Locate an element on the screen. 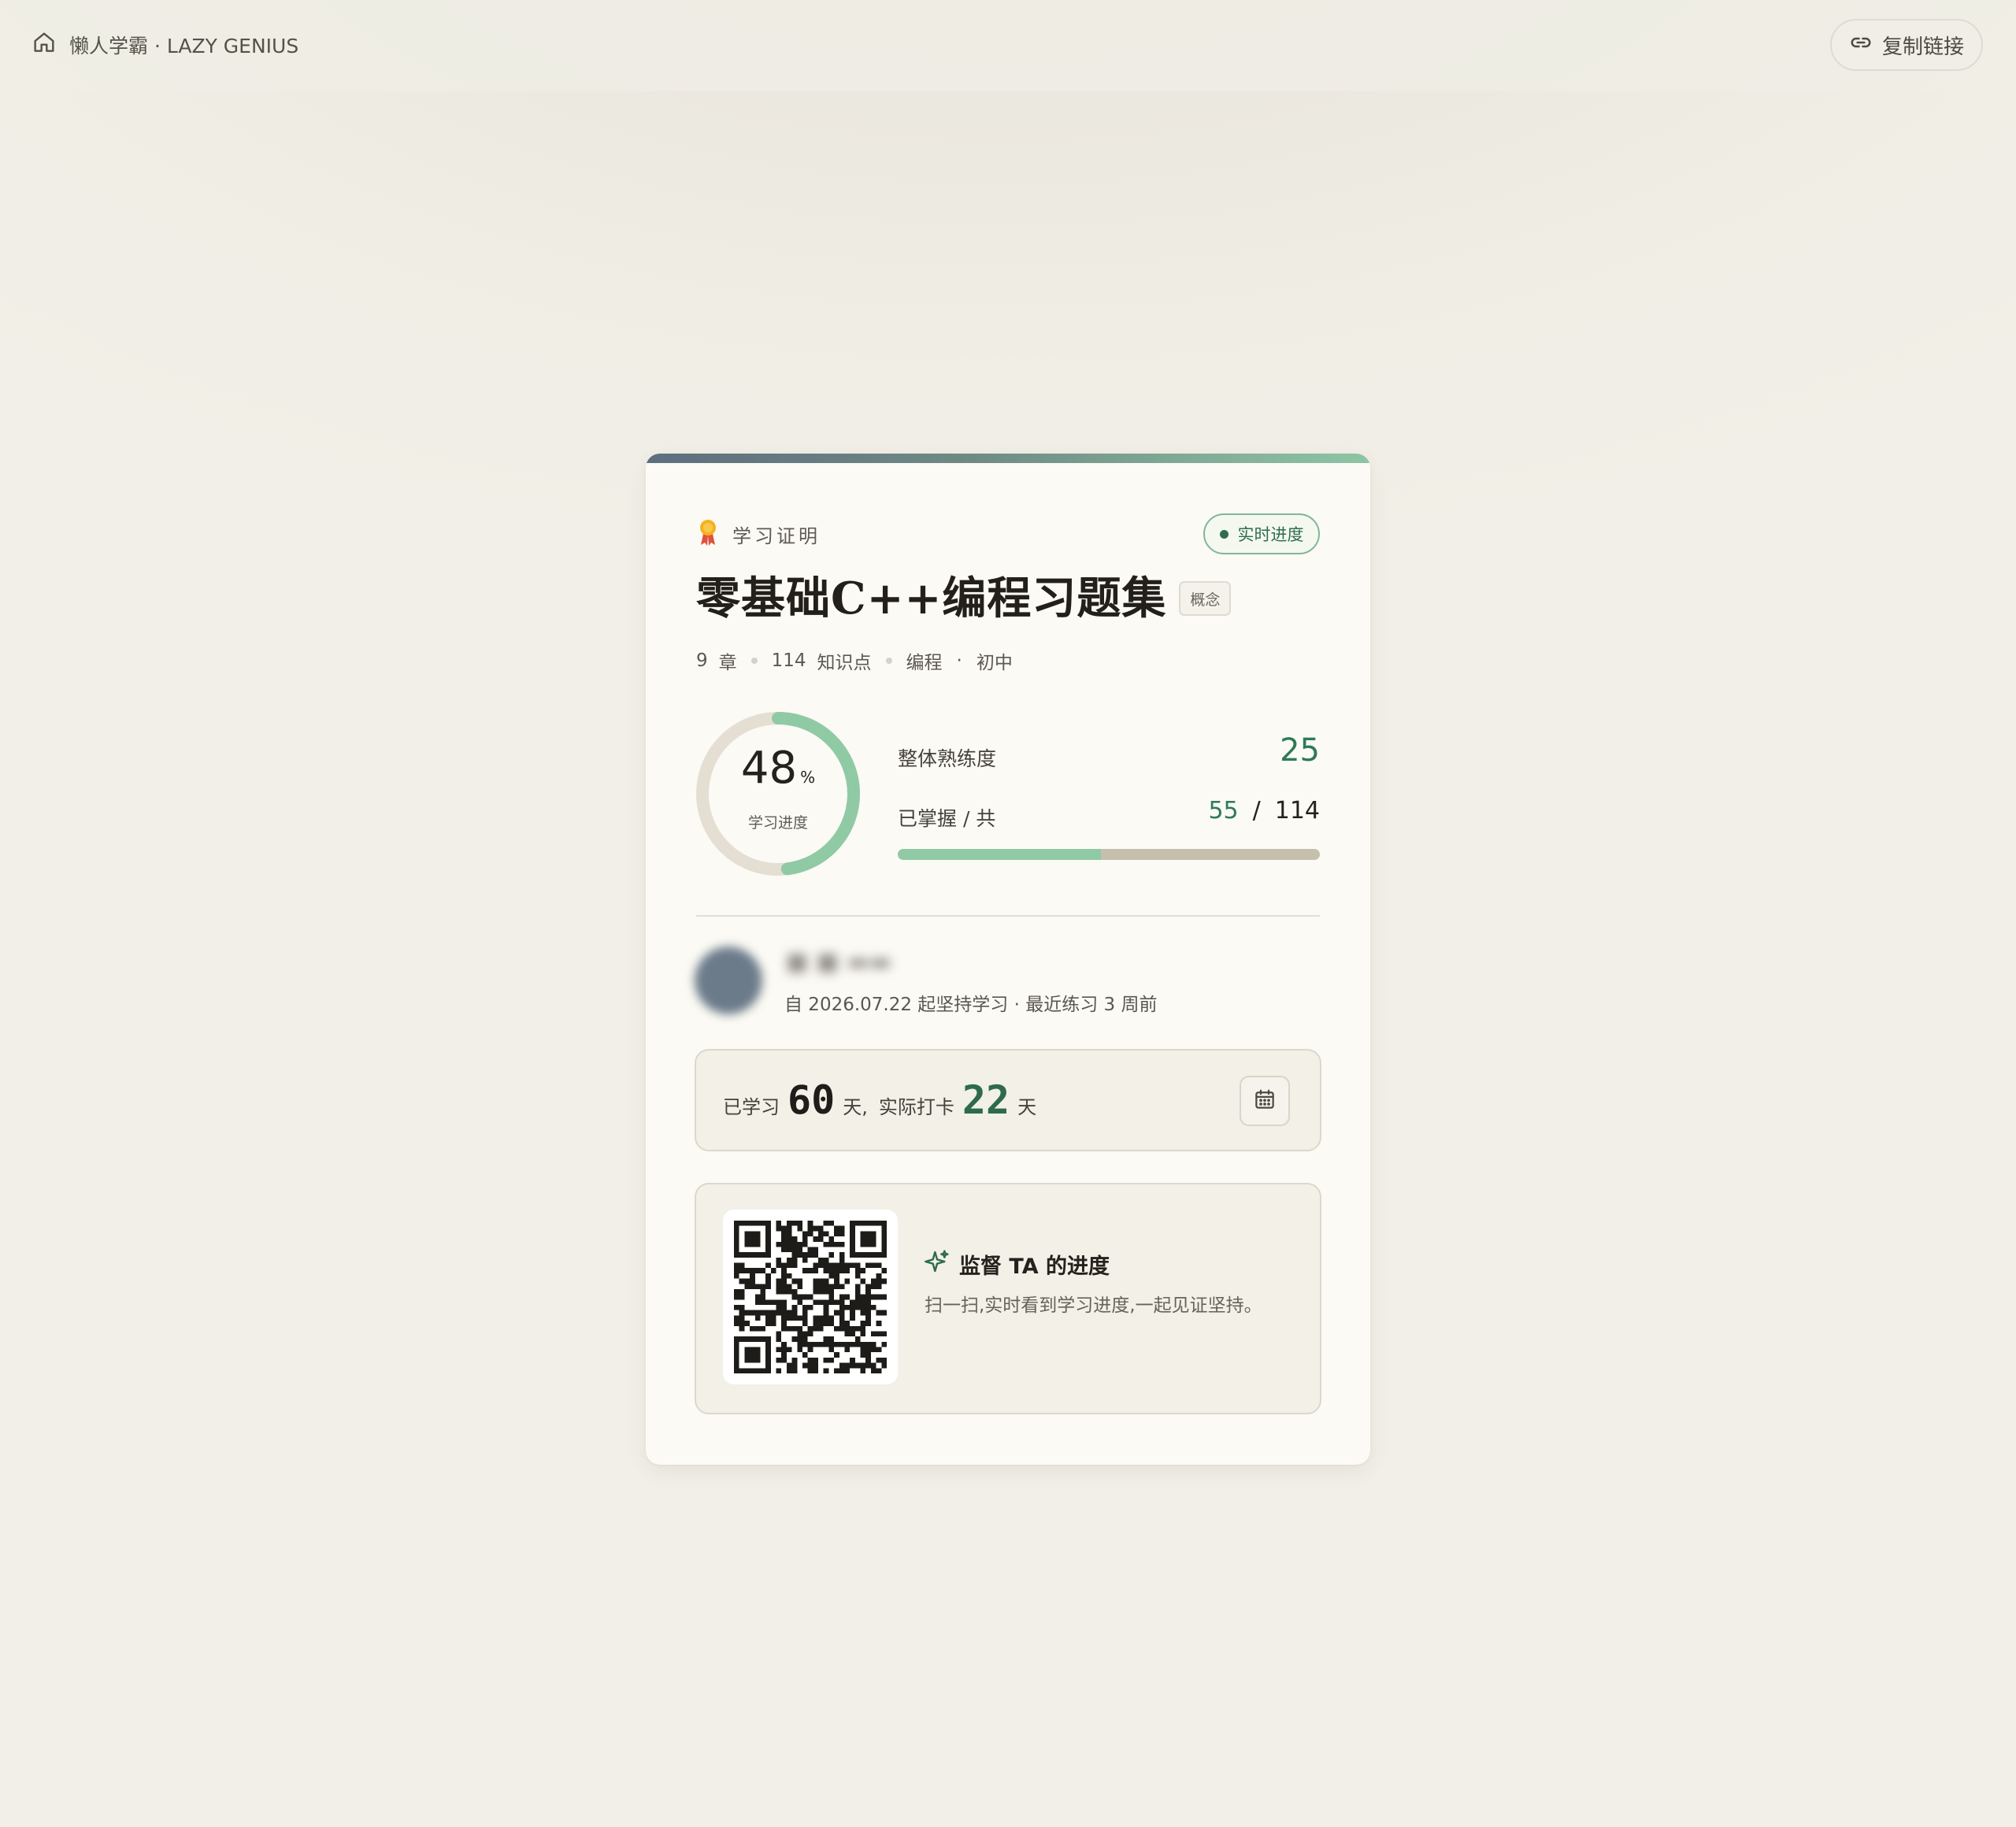 The image size is (2016, 1827). live-progress-badge: 实时进度 is located at coordinates (1261, 533).